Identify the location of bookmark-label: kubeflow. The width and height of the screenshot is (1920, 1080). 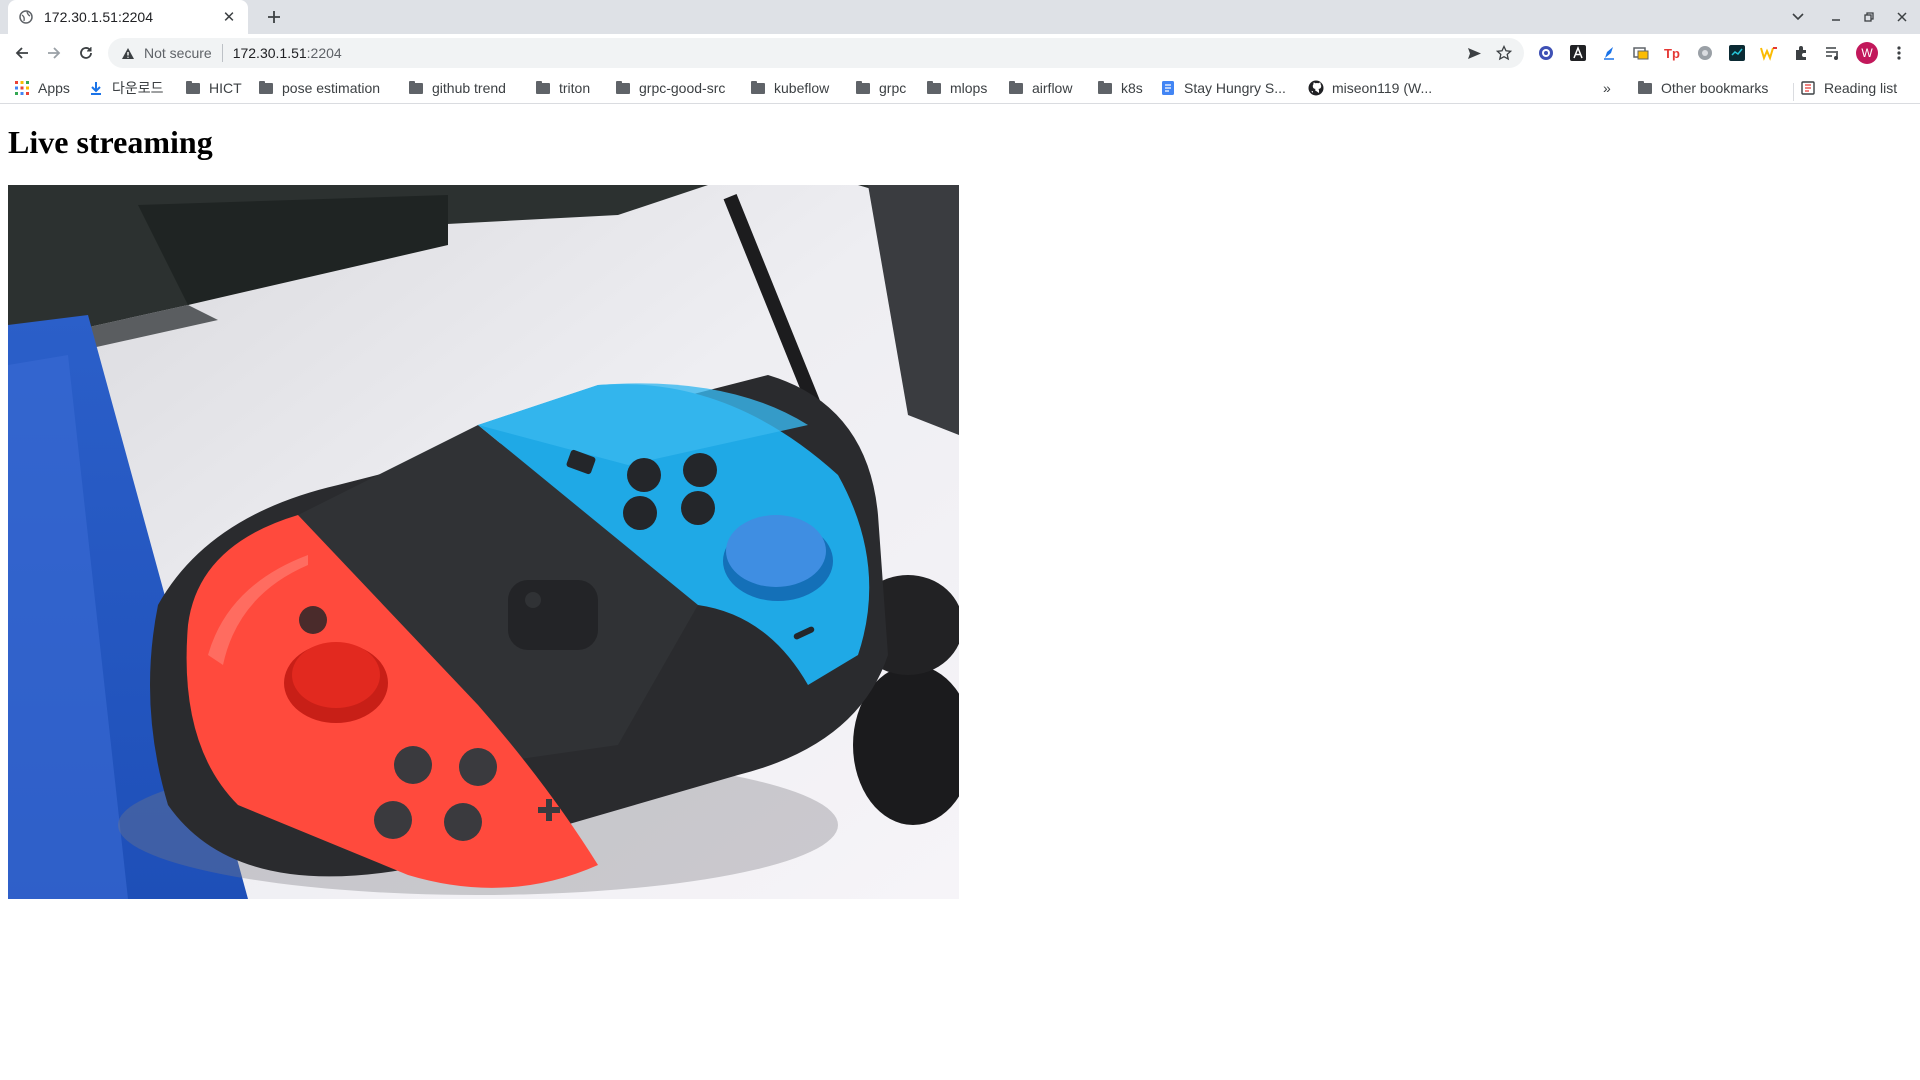
(802, 88).